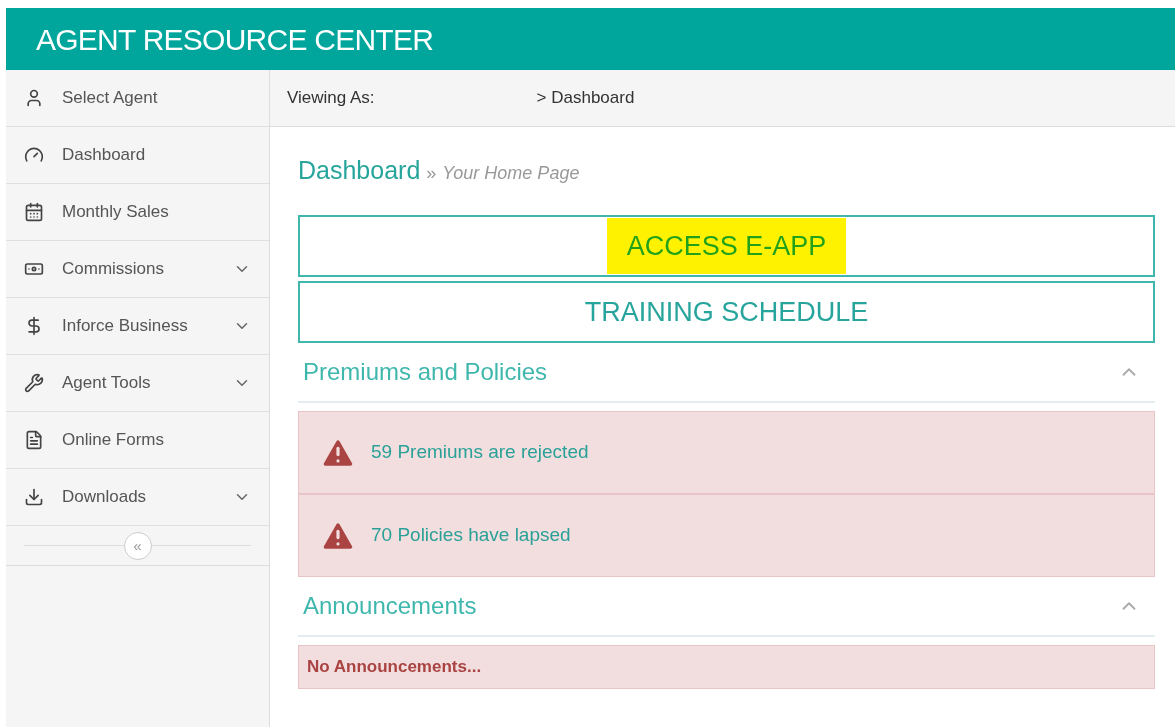 This screenshot has width=1175, height=727. What do you see at coordinates (34, 98) in the screenshot?
I see `person-icon` at bounding box center [34, 98].